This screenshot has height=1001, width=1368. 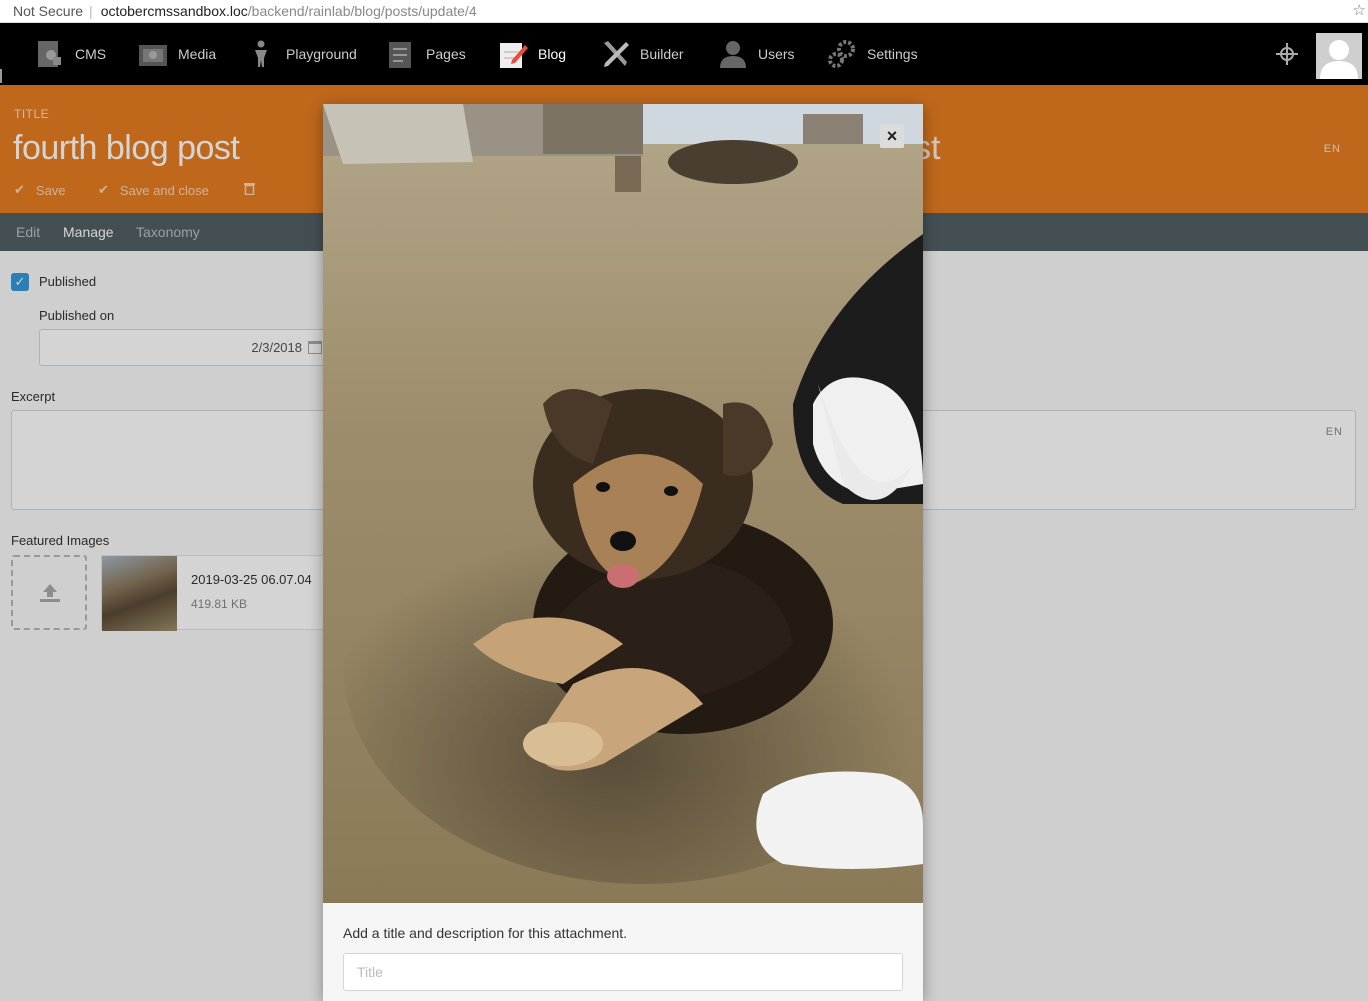 What do you see at coordinates (892, 54) in the screenshot?
I see `nav-label: Settings` at bounding box center [892, 54].